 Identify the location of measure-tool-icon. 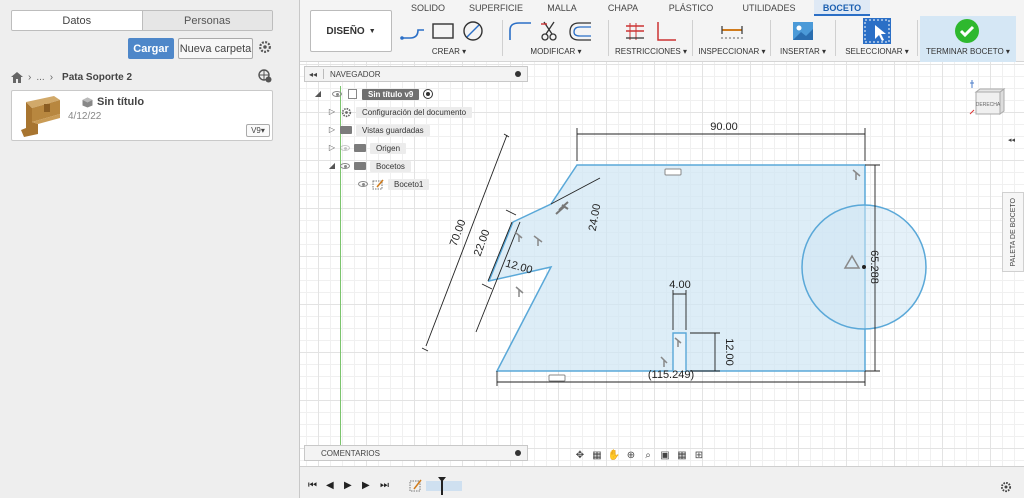
(732, 31).